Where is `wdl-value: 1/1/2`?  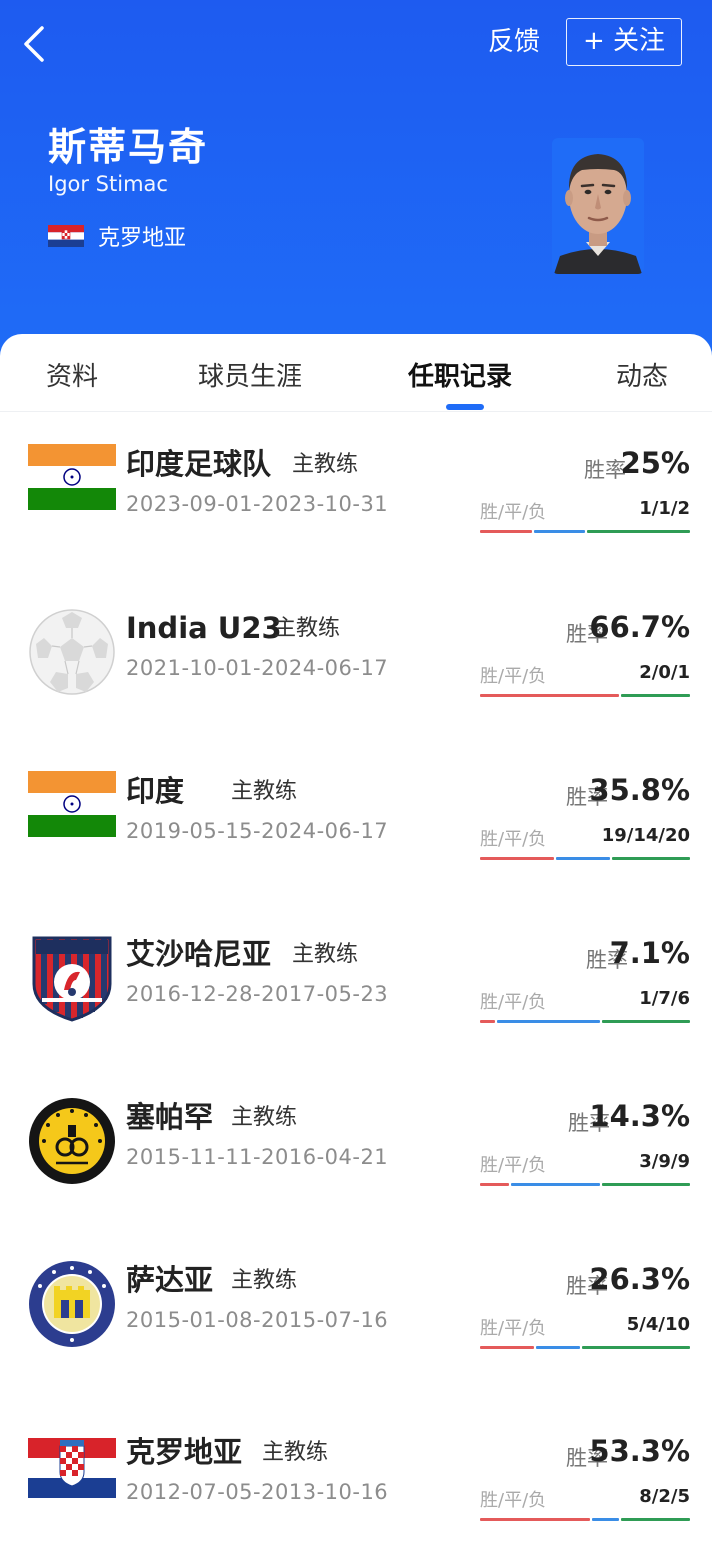 wdl-value: 1/1/2 is located at coordinates (664, 508).